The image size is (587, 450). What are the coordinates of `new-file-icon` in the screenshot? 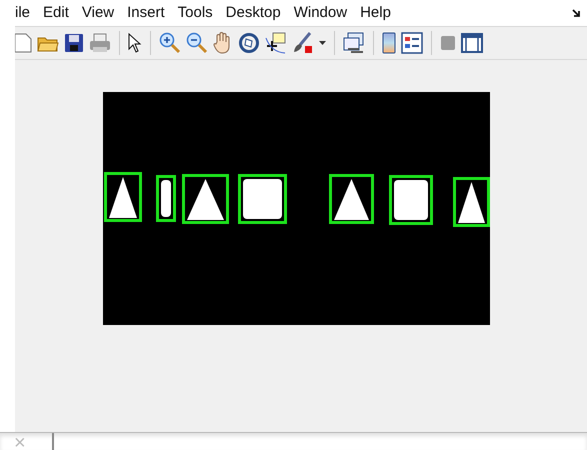 It's located at (23, 43).